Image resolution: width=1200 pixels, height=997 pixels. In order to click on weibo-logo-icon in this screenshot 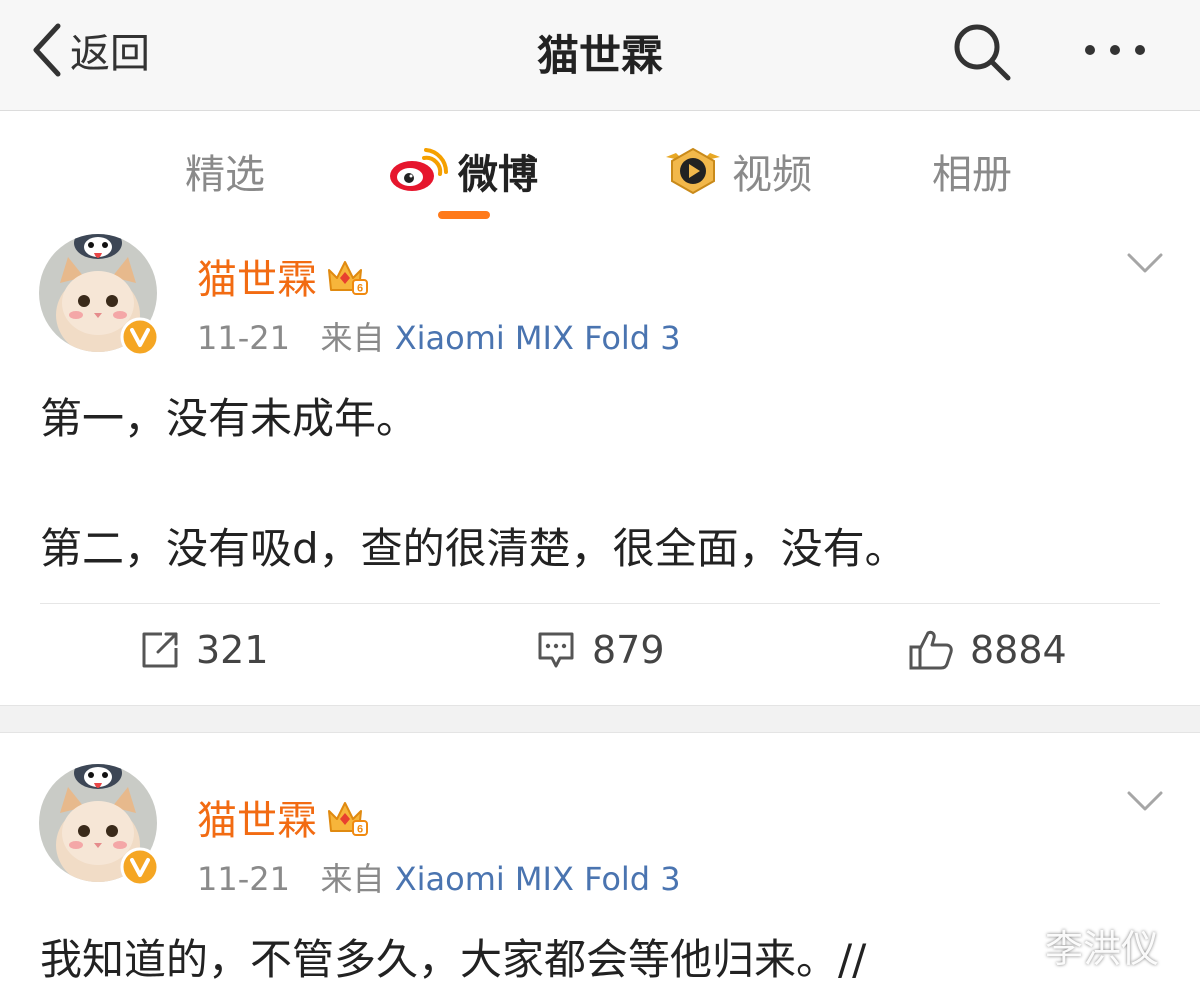, I will do `click(419, 169)`.